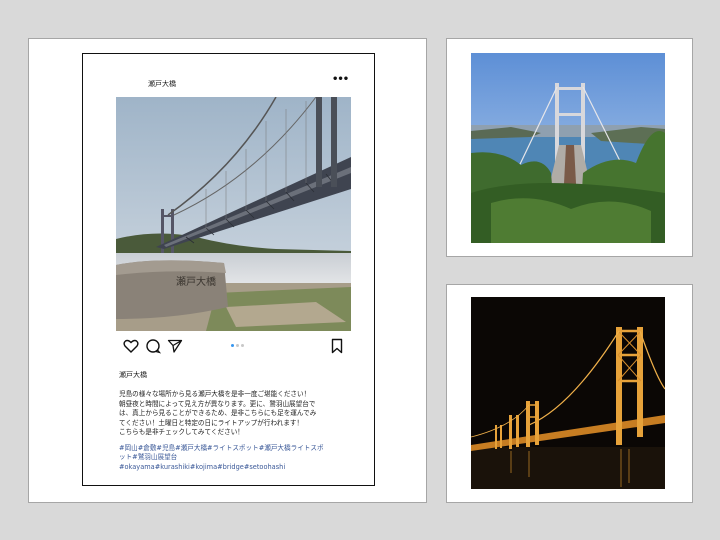 This screenshot has width=720, height=540. I want to click on post-image: 瀬戸大橋, so click(233, 214).